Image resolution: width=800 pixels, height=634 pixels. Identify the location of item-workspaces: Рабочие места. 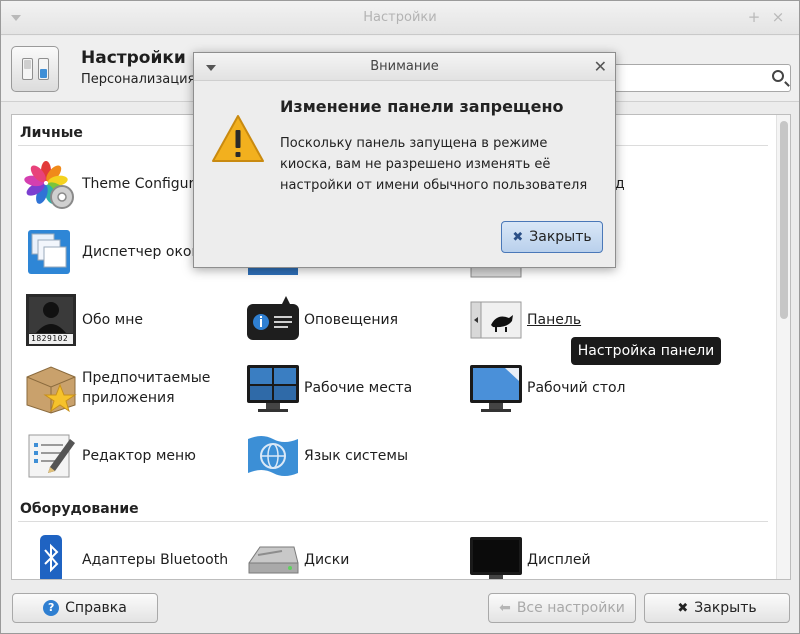
(328, 388).